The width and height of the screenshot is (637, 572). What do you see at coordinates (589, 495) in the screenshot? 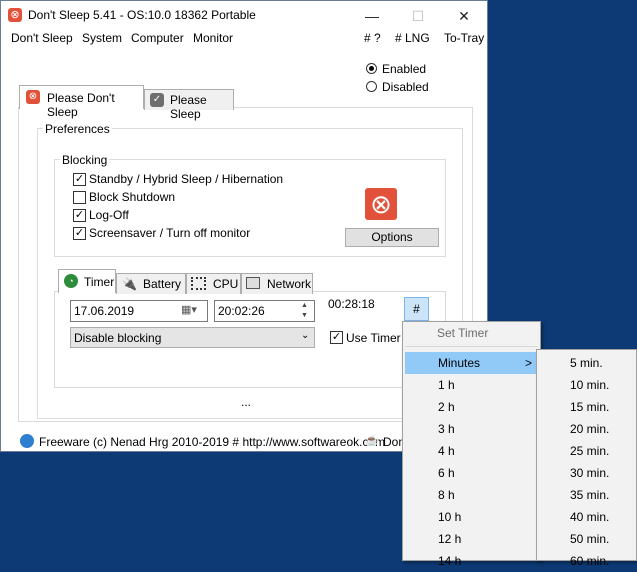
I see `submenu-item-35: 35 min.` at bounding box center [589, 495].